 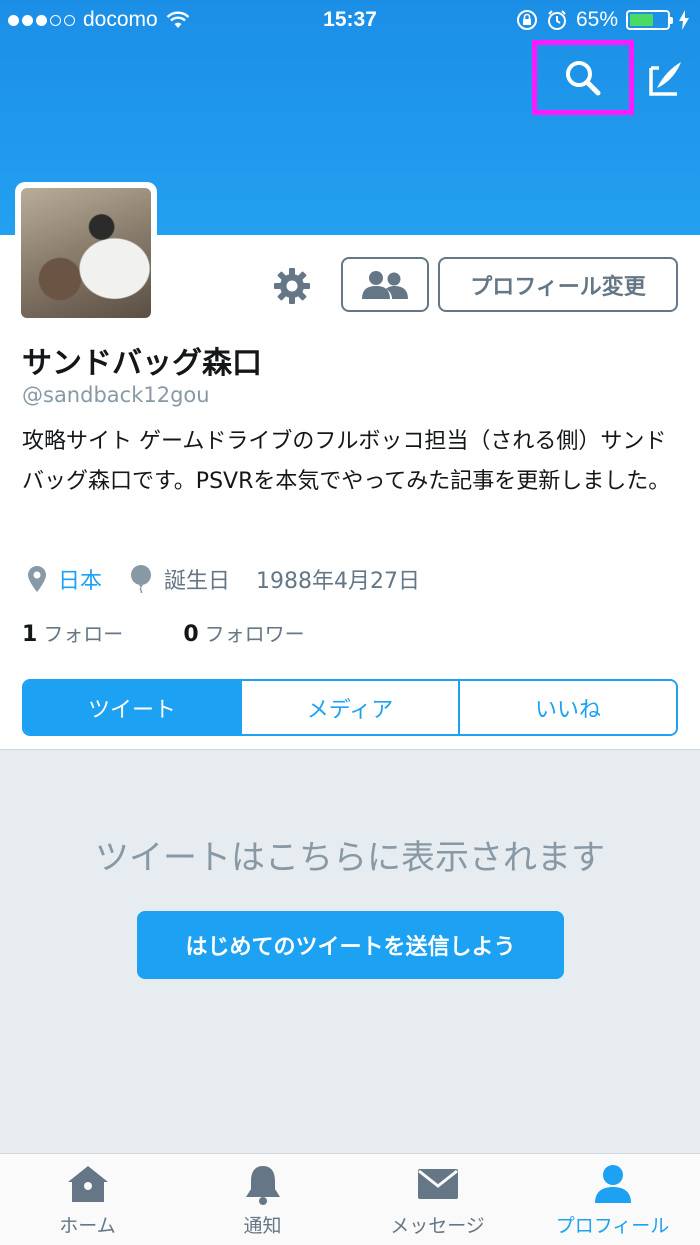 What do you see at coordinates (30, 634) in the screenshot?
I see `following-number: 1` at bounding box center [30, 634].